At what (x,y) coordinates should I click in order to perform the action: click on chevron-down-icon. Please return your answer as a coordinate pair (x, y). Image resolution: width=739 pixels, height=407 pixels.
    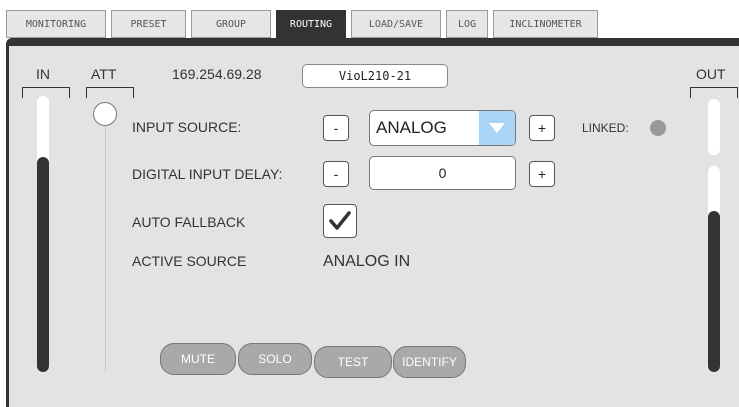
    Looking at the image, I should click on (497, 128).